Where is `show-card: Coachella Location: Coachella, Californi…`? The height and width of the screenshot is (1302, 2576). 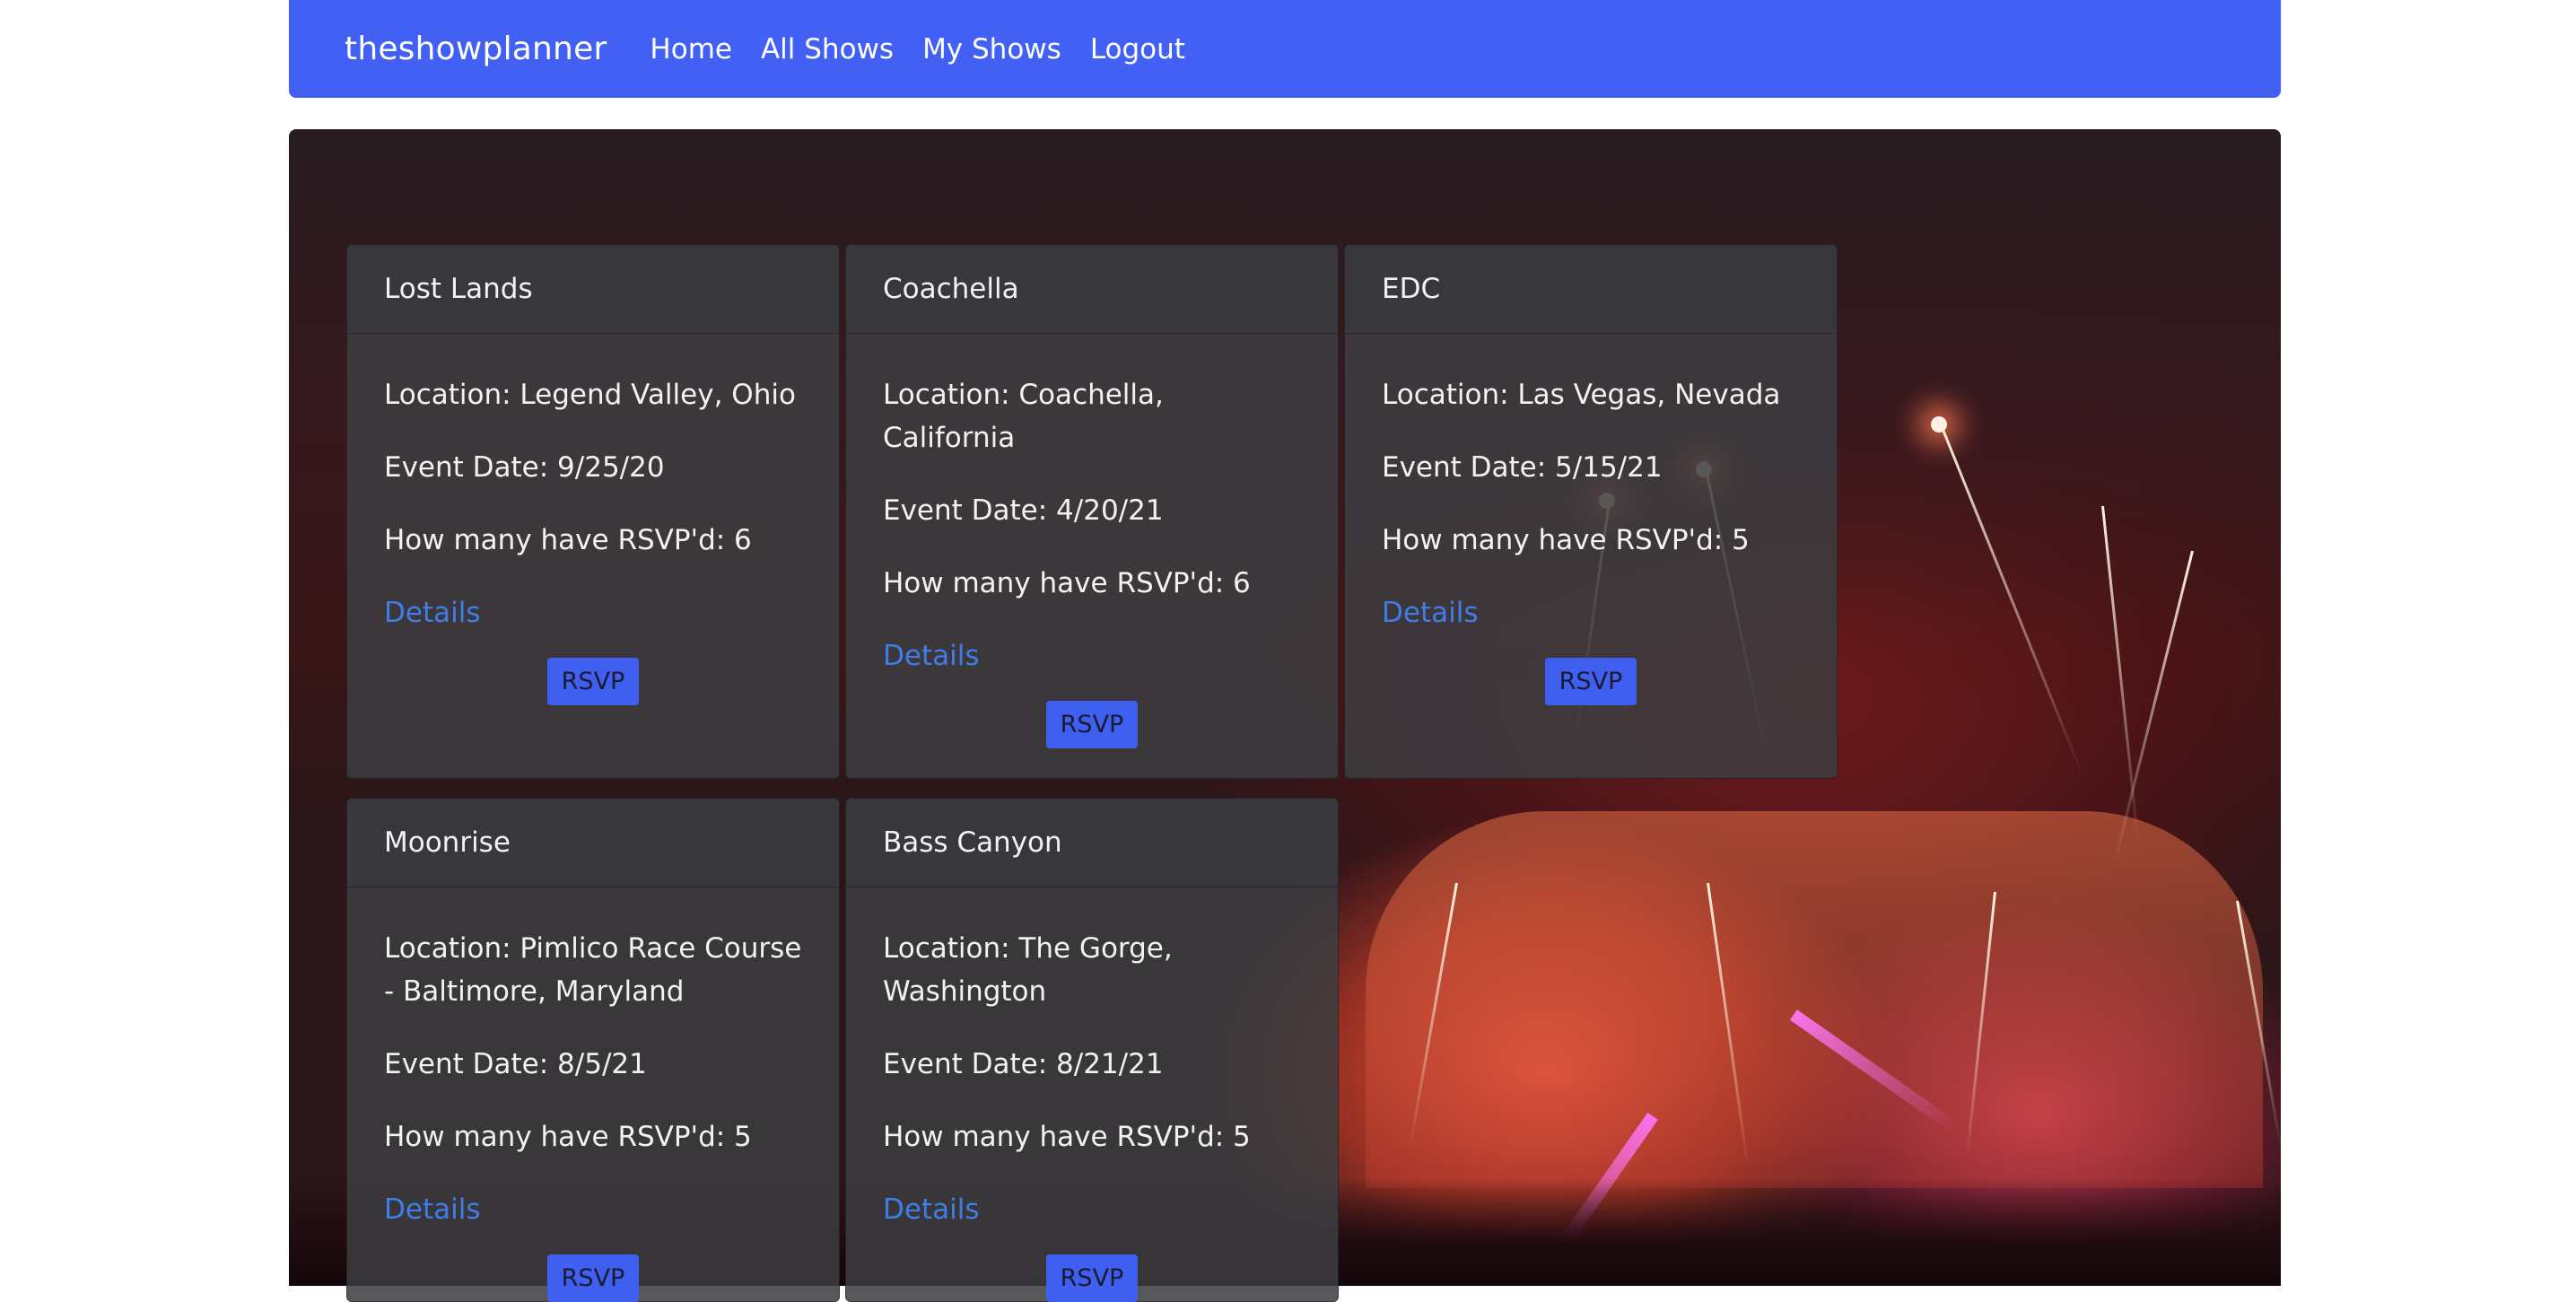 show-card: Coachella Location: Coachella, Californi… is located at coordinates (1092, 511).